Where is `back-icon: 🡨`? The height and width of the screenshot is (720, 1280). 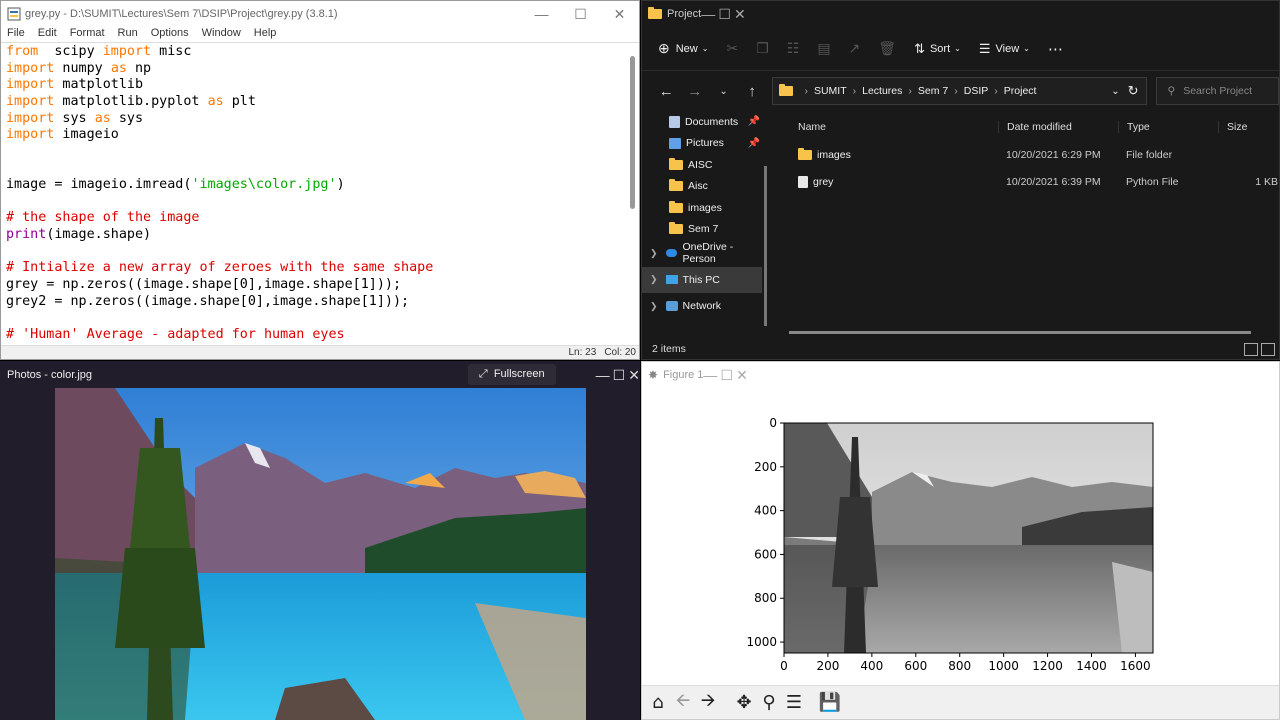
back-icon: 🡨 is located at coordinates (683, 702).